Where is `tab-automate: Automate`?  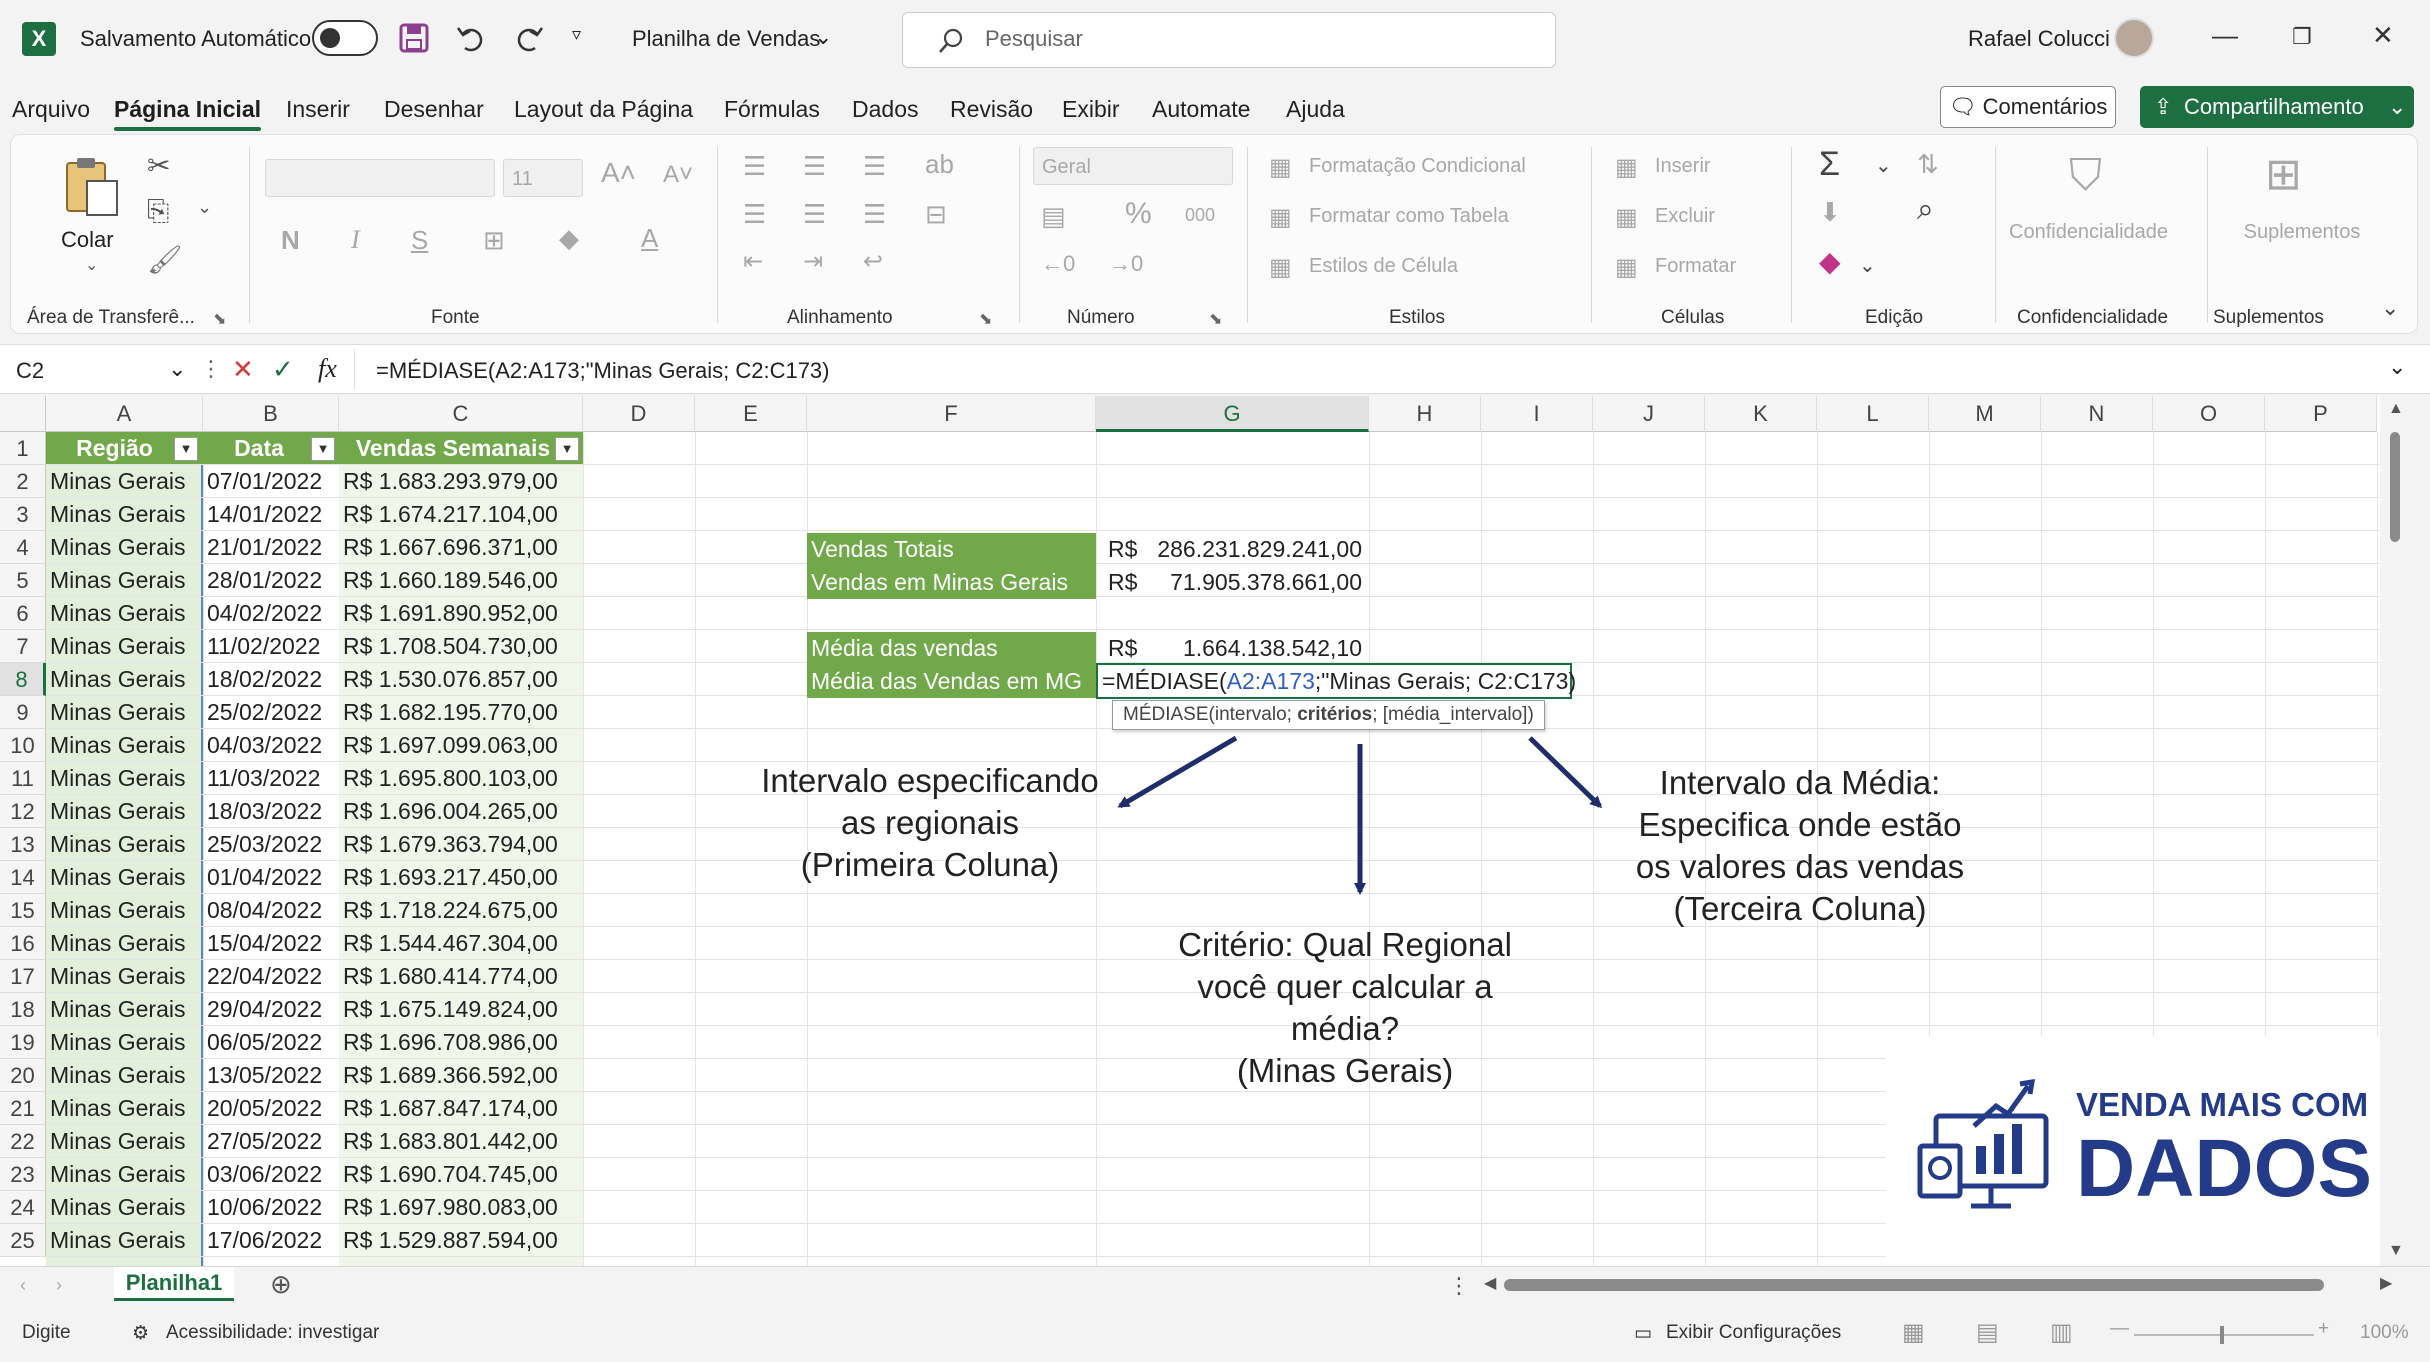
tab-automate: Automate is located at coordinates (1201, 109).